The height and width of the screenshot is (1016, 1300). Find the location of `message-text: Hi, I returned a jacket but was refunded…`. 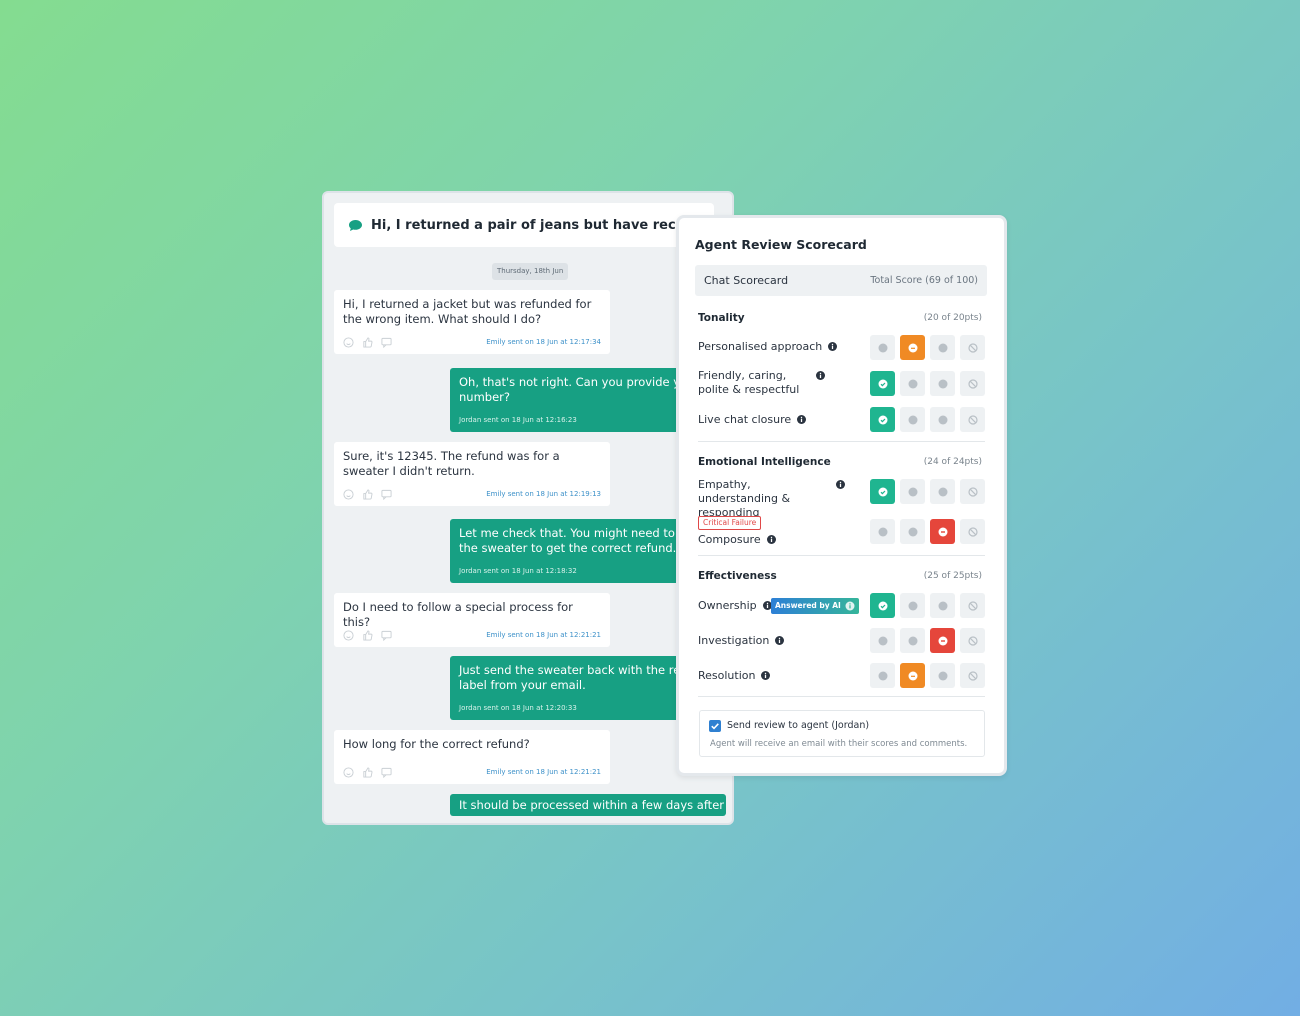

message-text: Hi, I returned a jacket but was refunded… is located at coordinates (467, 311).